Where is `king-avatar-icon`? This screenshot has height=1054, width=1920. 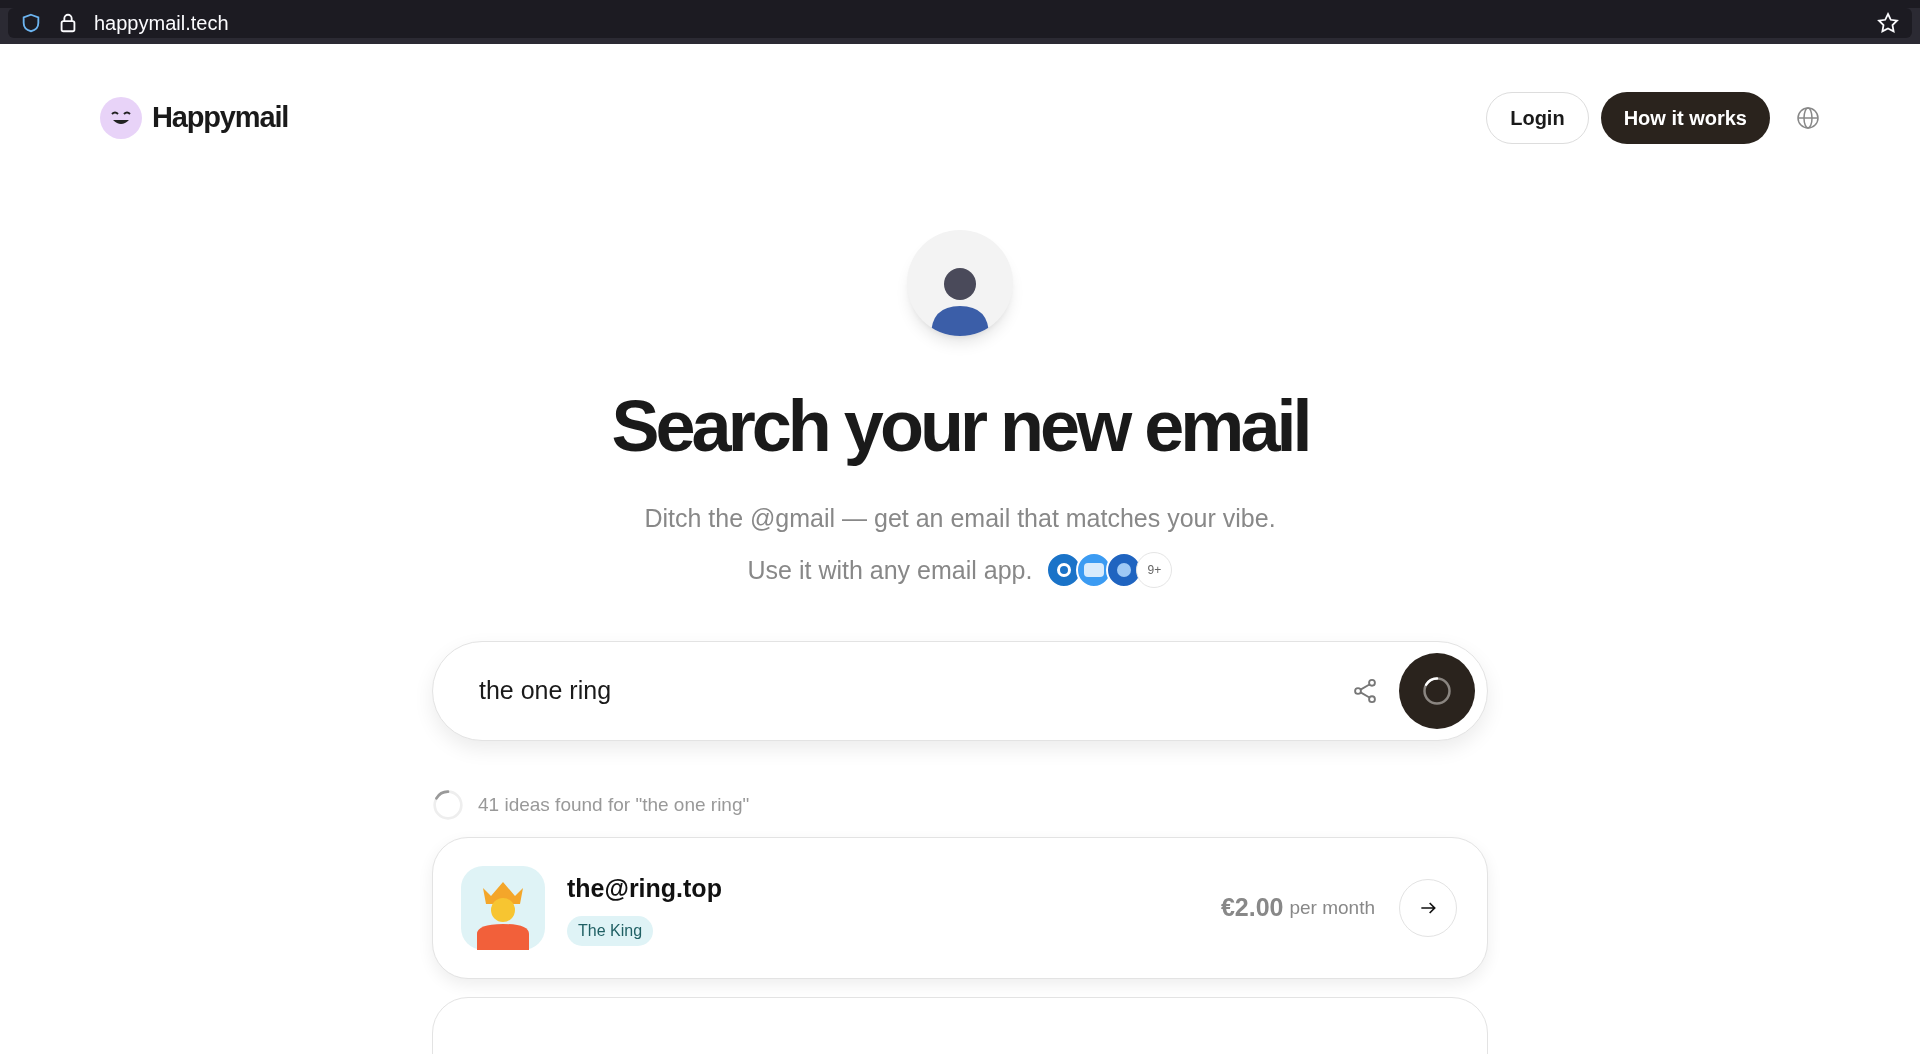
king-avatar-icon is located at coordinates (503, 908).